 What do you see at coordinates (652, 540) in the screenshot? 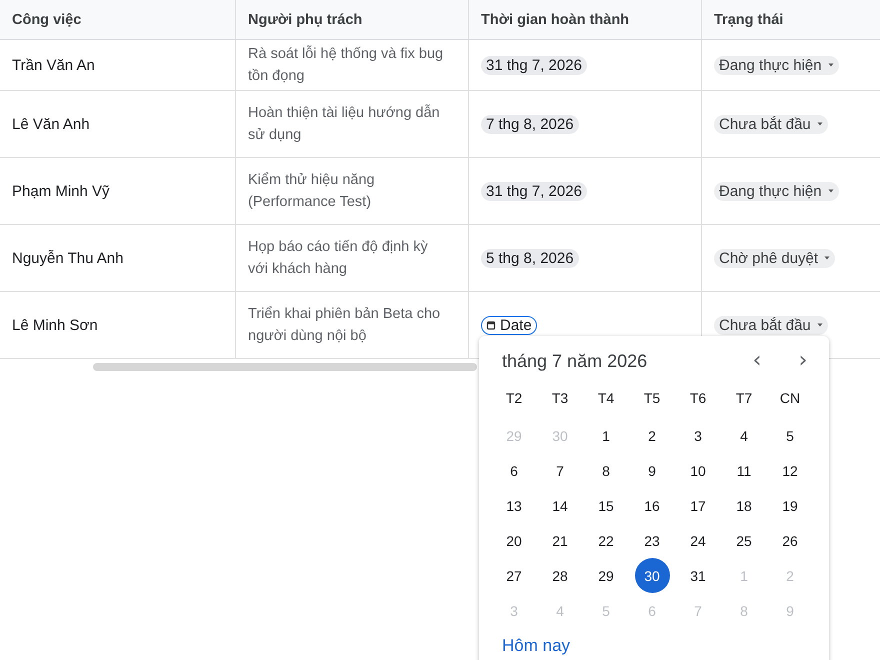
I see `day-button: 23` at bounding box center [652, 540].